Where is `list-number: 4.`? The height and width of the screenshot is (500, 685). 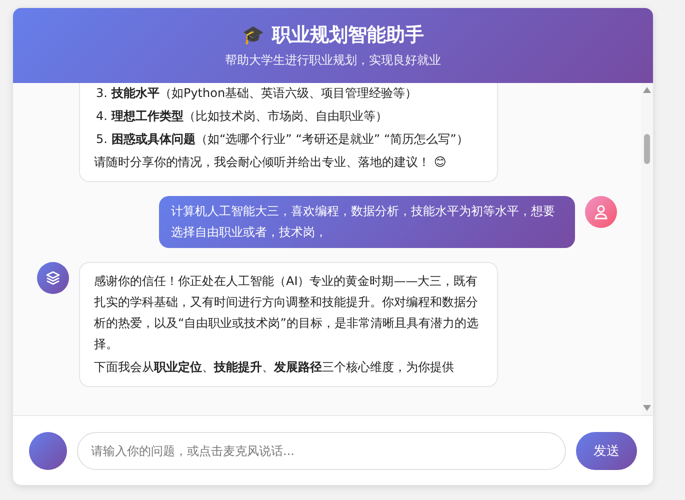 list-number: 4. is located at coordinates (102, 116).